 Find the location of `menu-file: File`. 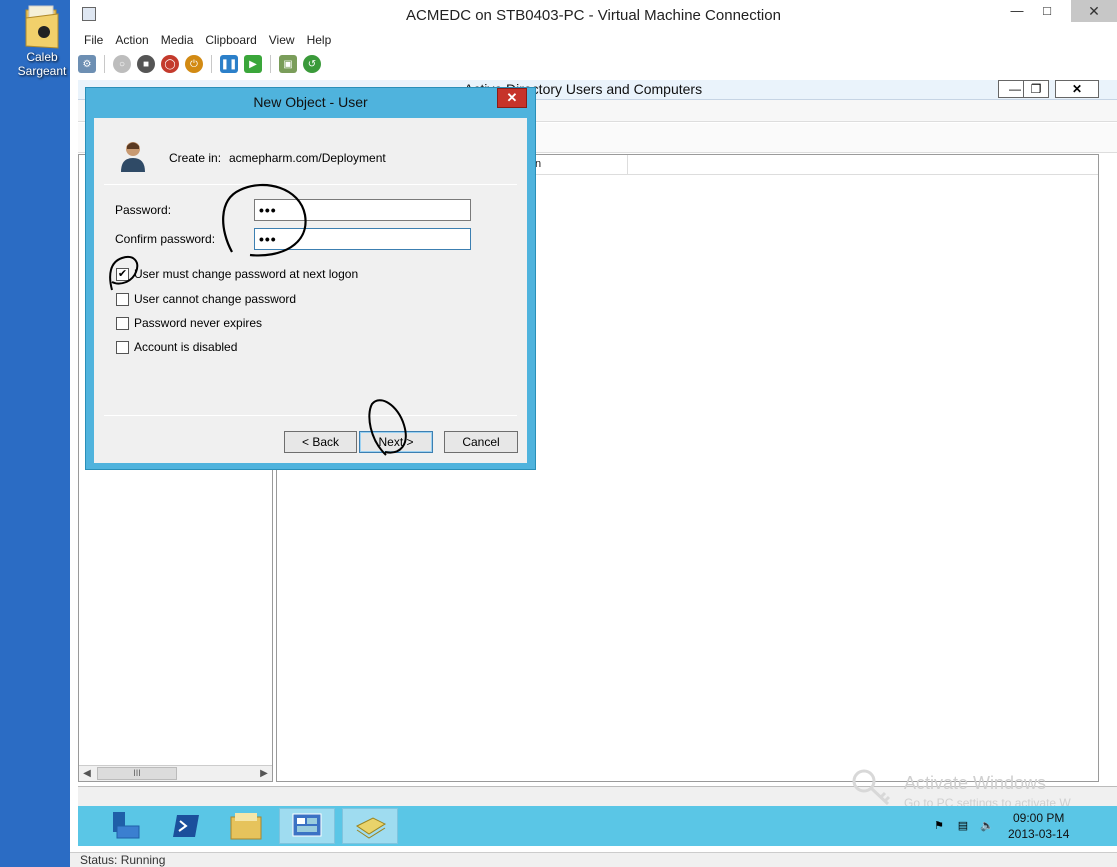

menu-file: File is located at coordinates (93, 40).